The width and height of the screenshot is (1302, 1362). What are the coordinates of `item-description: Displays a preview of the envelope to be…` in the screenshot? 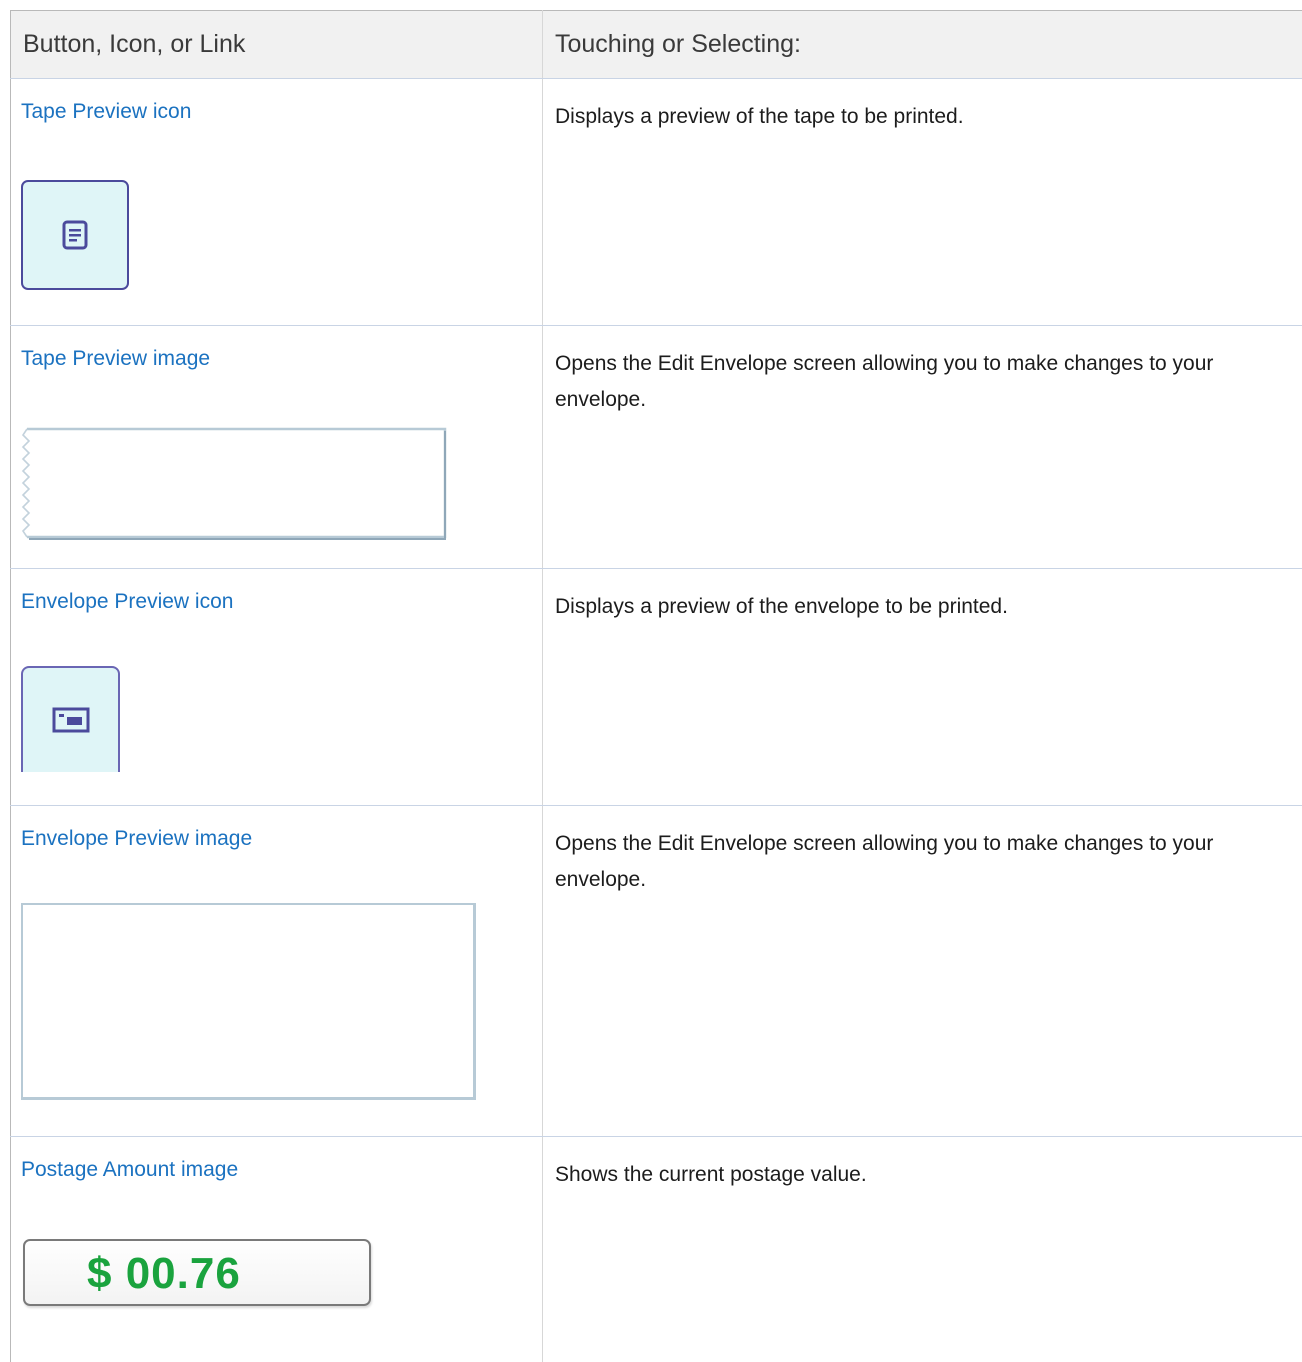 It's located at (922, 597).